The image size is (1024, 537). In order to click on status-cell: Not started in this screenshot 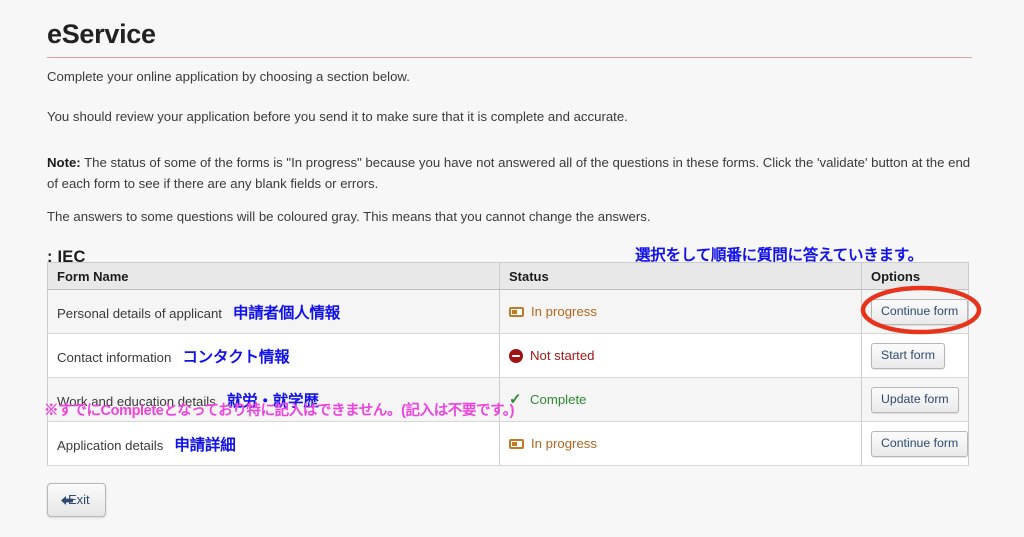, I will do `click(680, 355)`.